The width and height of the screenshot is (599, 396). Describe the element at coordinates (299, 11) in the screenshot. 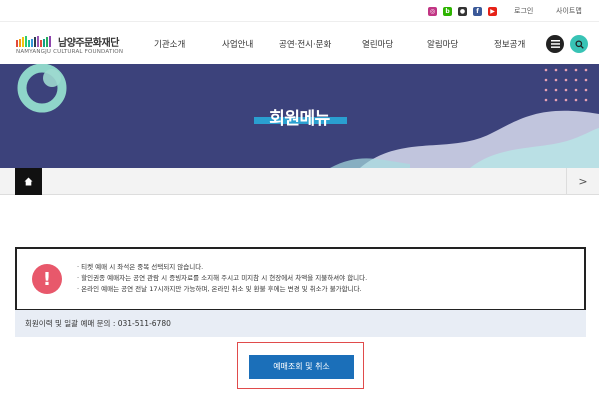

I see `utility-bar: ◎ b ● f ▶ 로그인 사이트맵` at that location.